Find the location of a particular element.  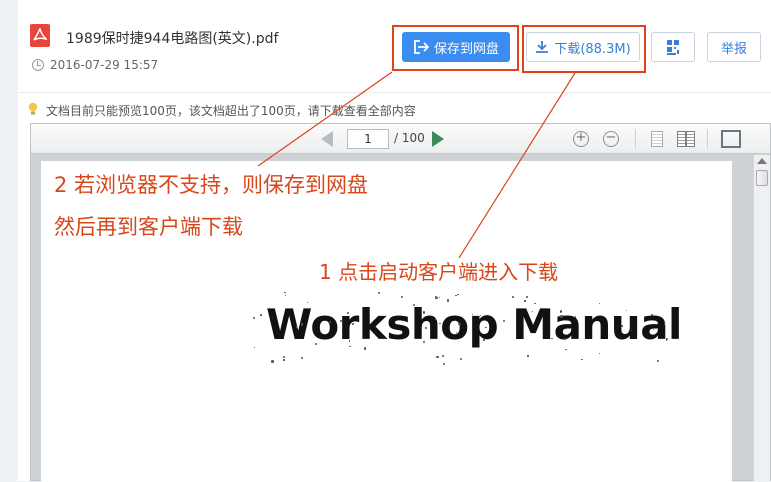

viewer-toolbar: 1 / 100 + − is located at coordinates (400, 139).